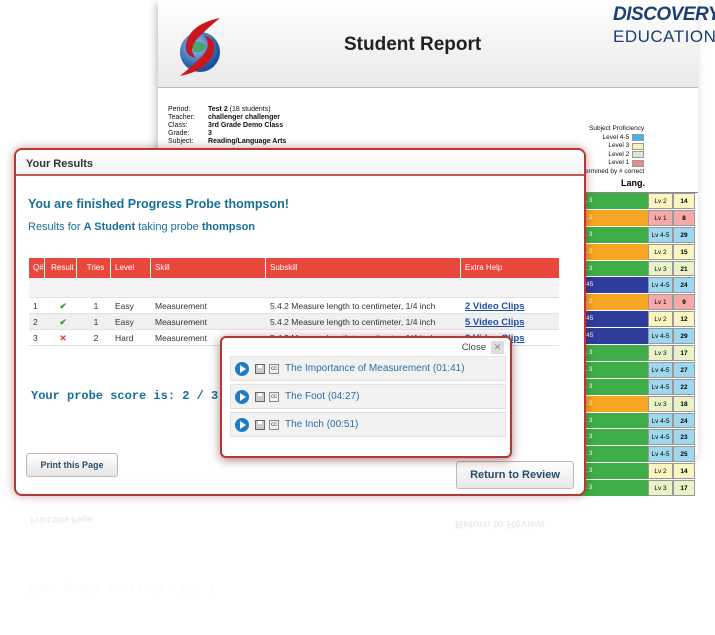 The image size is (715, 635). What do you see at coordinates (35, 322) in the screenshot?
I see `cell-q: 2` at bounding box center [35, 322].